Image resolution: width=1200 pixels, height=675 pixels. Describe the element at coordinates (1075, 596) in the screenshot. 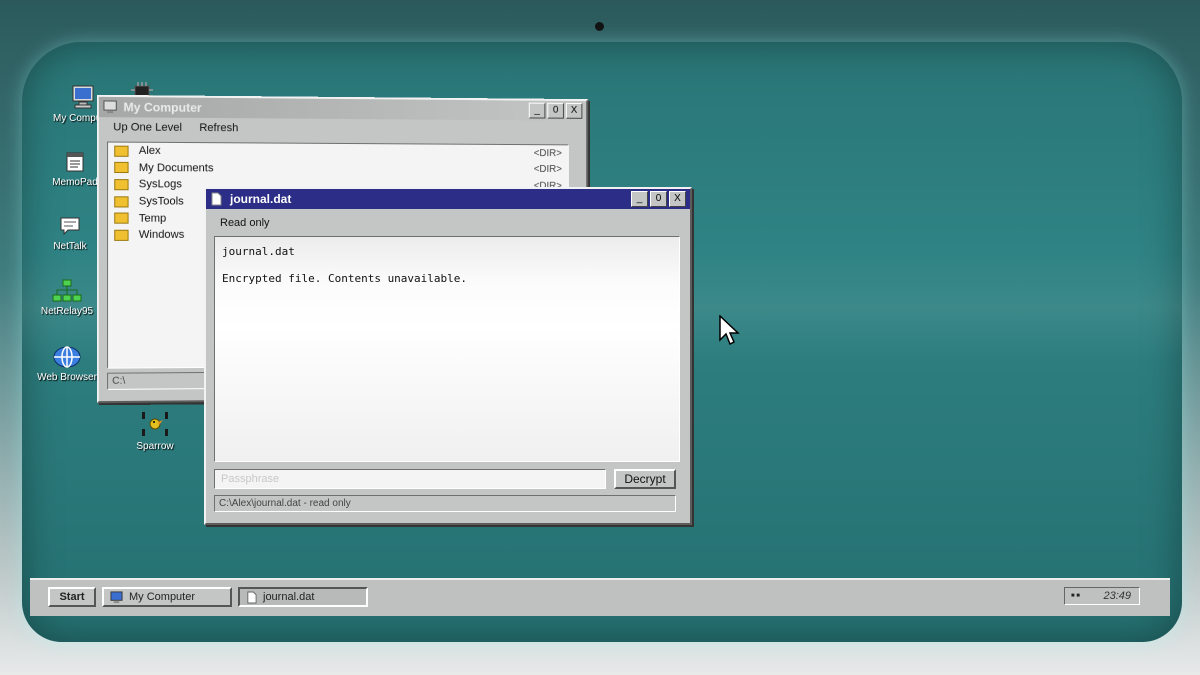

I see `tray-icons: ■ ■` at that location.